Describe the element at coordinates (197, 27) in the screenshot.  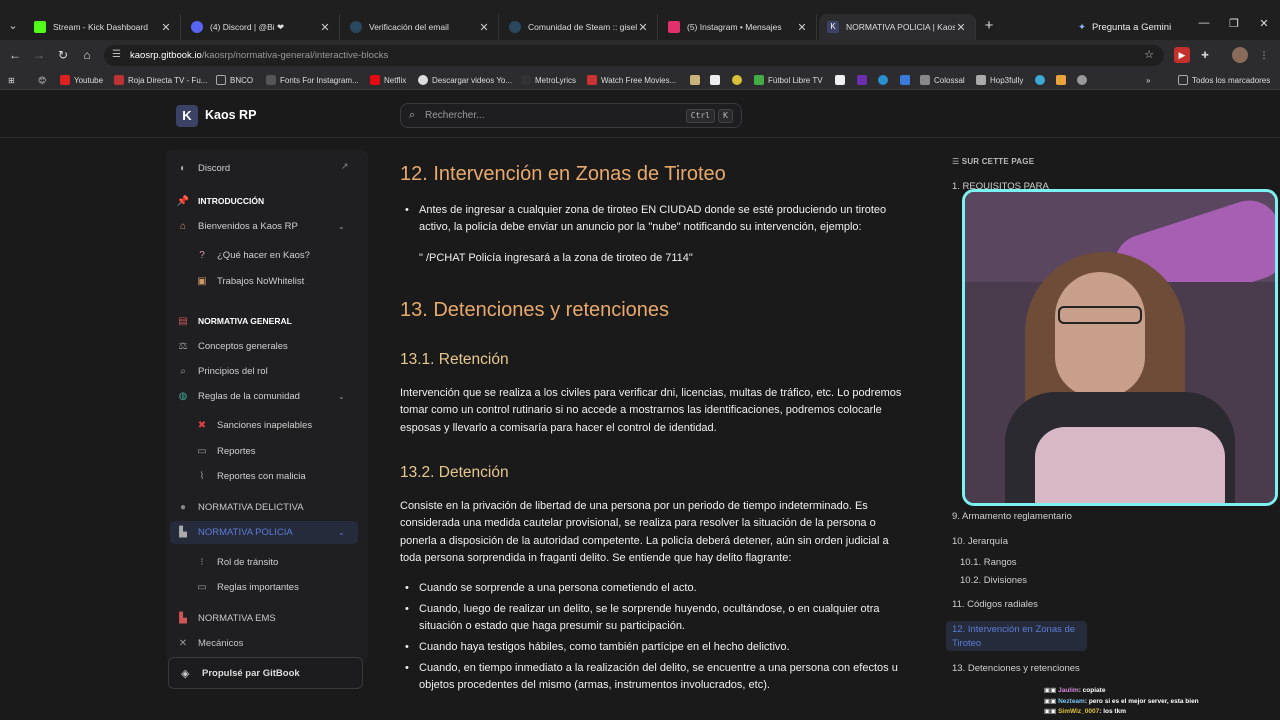
I see `discord-icon` at that location.